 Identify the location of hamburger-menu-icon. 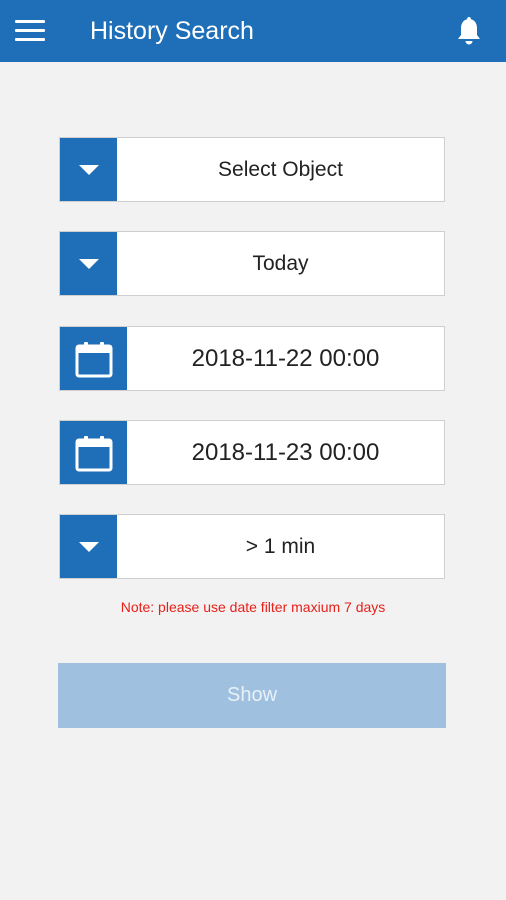
(30, 31).